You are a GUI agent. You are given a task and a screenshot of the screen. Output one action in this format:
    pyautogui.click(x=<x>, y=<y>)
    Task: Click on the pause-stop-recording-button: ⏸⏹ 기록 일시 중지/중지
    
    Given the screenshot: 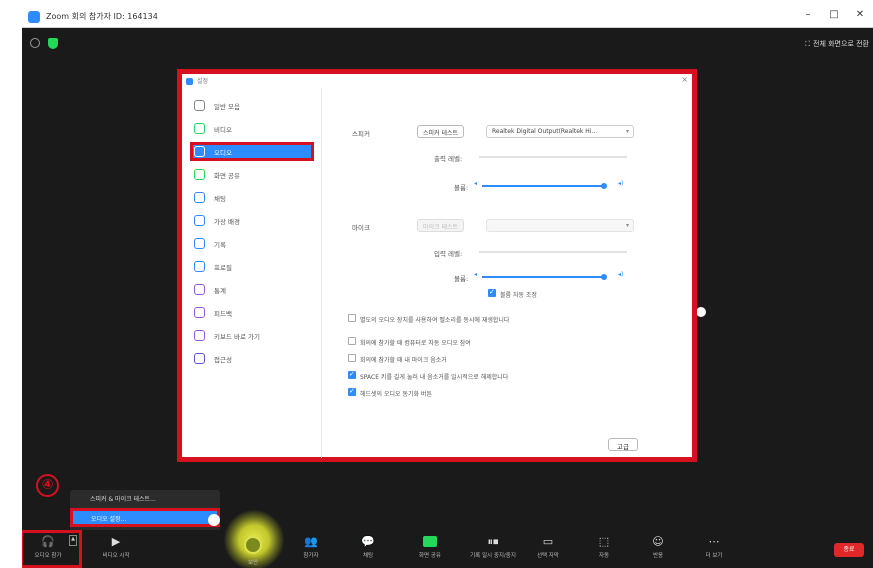 What is the action you would take?
    pyautogui.click(x=493, y=549)
    